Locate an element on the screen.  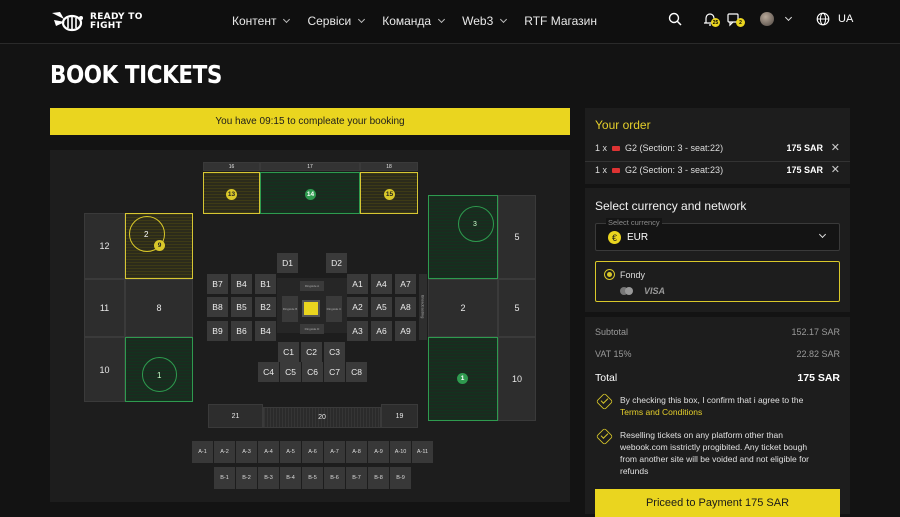
seat-a-9: A-9 is located at coordinates (378, 452).